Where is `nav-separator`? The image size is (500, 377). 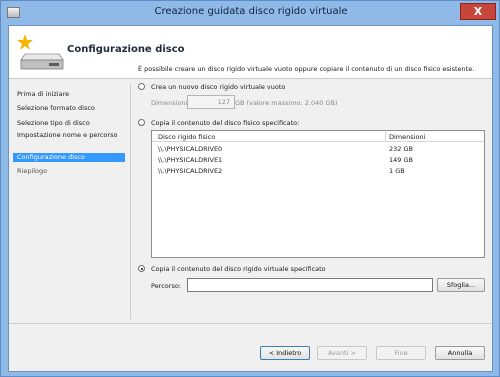 nav-separator is located at coordinates (130, 201).